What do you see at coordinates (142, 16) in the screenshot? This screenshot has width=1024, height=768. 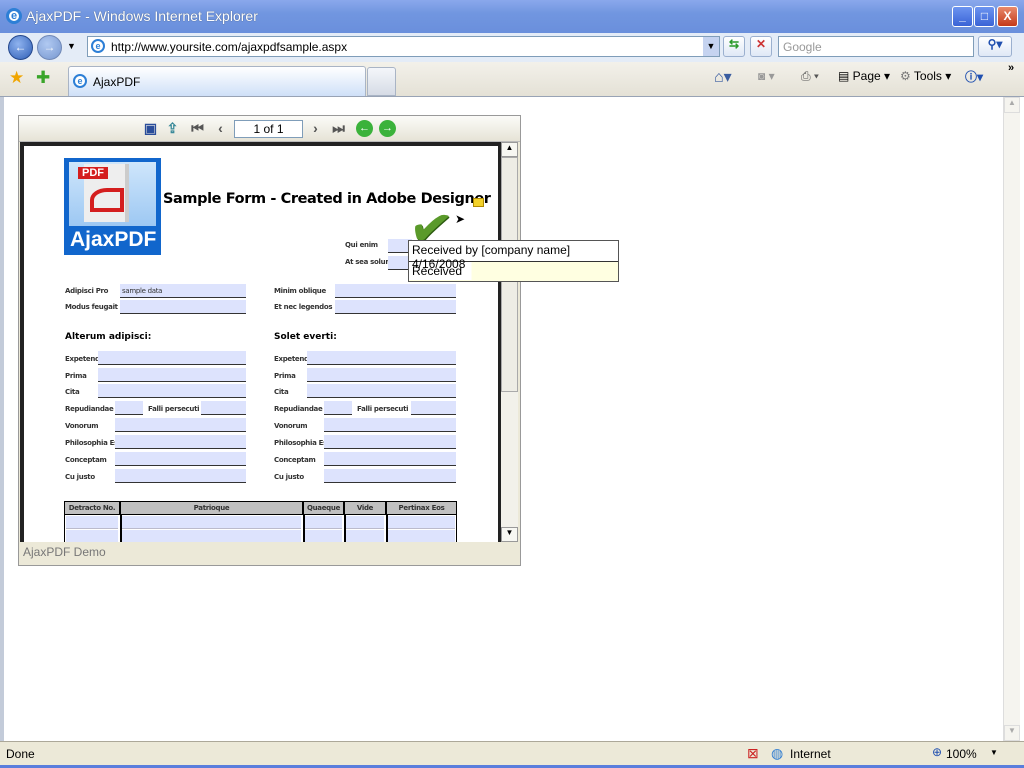 I see `window-title: AjaxPDF - Windows Internet Explorer` at bounding box center [142, 16].